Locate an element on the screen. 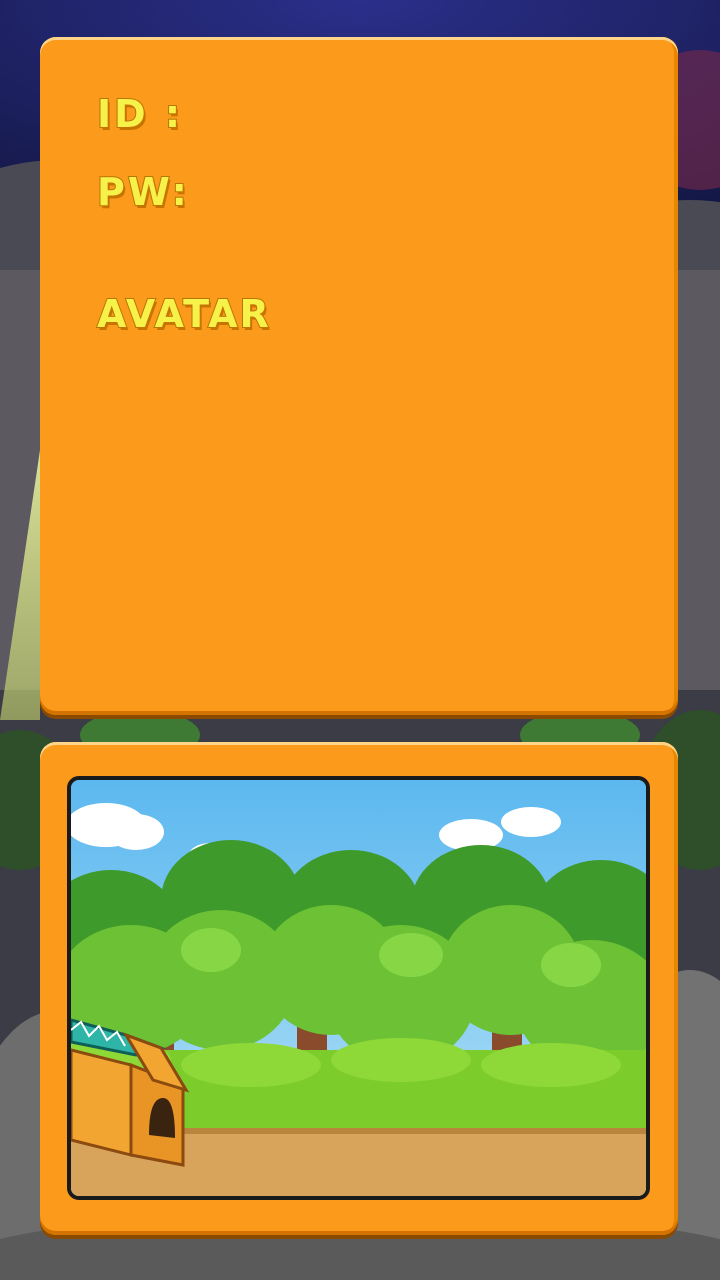 The image size is (720, 1280). id-label: ID : is located at coordinates (140, 114).